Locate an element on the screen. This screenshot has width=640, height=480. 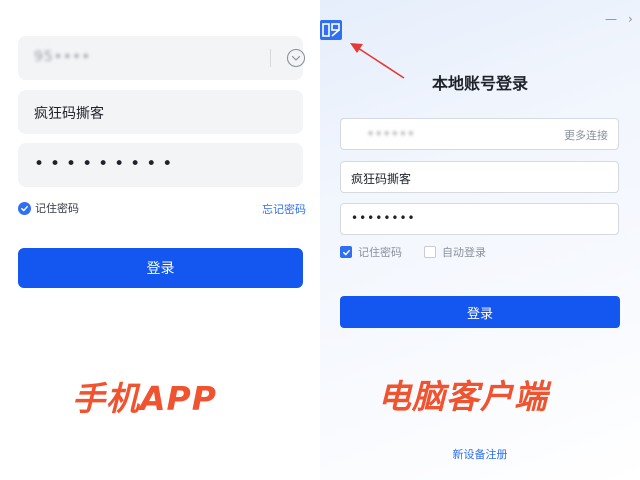
desktop-name-field: 疯狂码撕客 is located at coordinates (479, 177).